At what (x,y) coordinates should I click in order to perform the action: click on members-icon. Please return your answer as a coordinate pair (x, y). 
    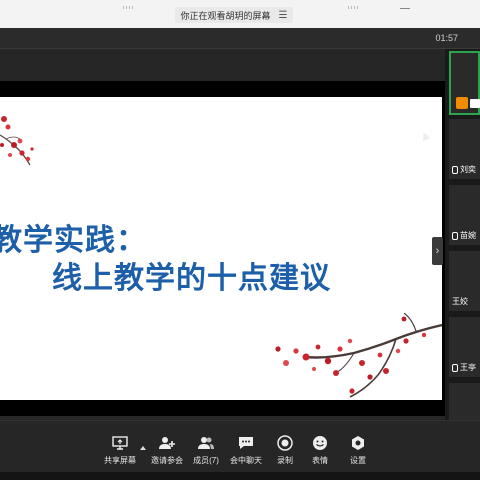
    Looking at the image, I should click on (206, 443).